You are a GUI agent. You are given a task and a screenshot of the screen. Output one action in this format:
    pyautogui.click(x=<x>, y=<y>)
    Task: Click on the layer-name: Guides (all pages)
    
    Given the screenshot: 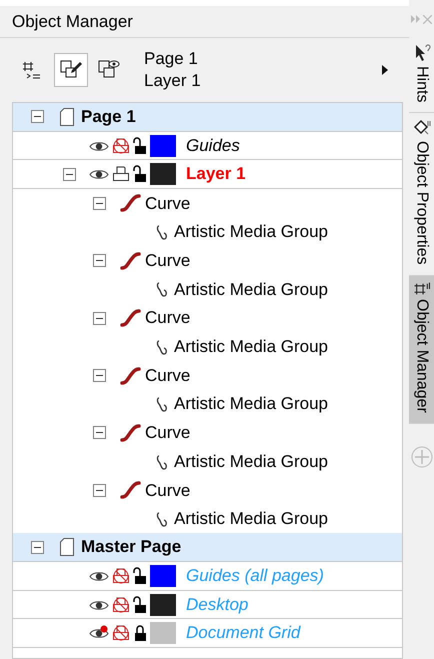 What is the action you would take?
    pyautogui.click(x=255, y=576)
    